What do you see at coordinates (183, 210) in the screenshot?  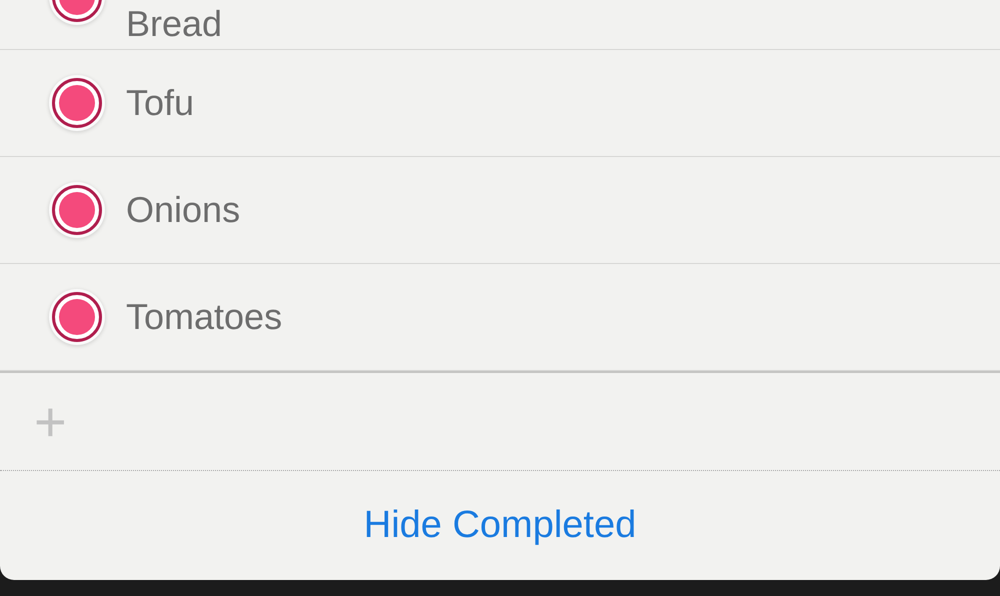 I see `reminder-title: Onions` at bounding box center [183, 210].